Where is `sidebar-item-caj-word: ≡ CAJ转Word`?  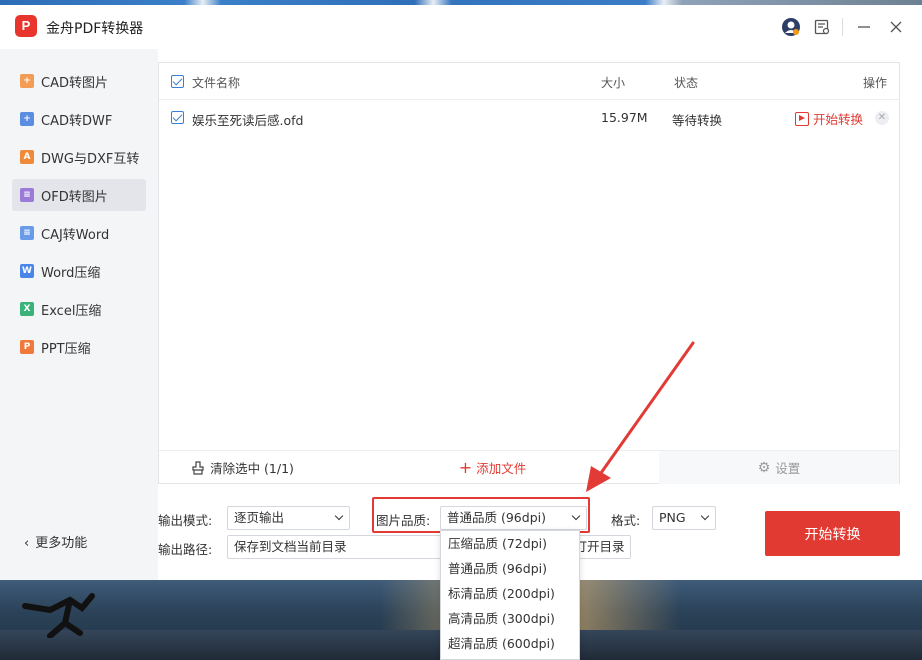
sidebar-item-caj-word: ≡ CAJ转Word is located at coordinates (79, 233).